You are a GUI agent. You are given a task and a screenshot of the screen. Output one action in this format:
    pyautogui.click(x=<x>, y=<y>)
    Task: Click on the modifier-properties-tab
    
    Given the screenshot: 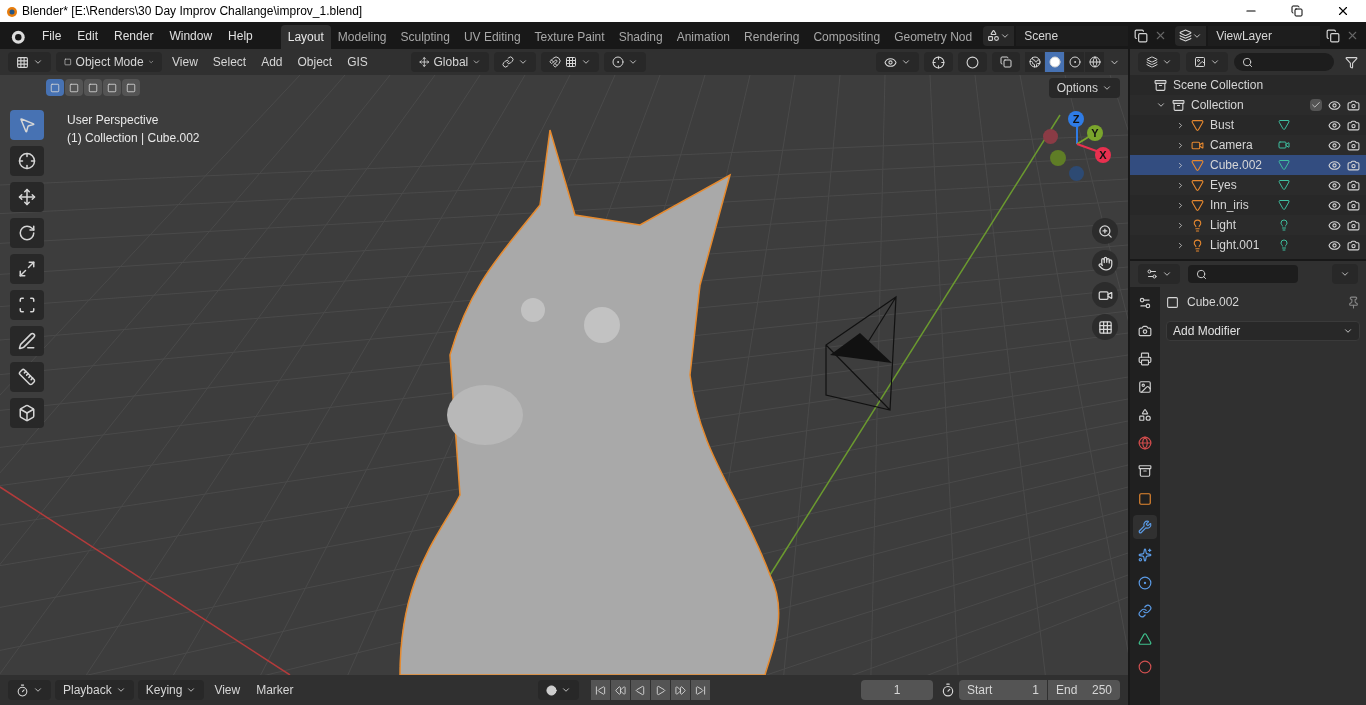 What is the action you would take?
    pyautogui.click(x=1145, y=527)
    